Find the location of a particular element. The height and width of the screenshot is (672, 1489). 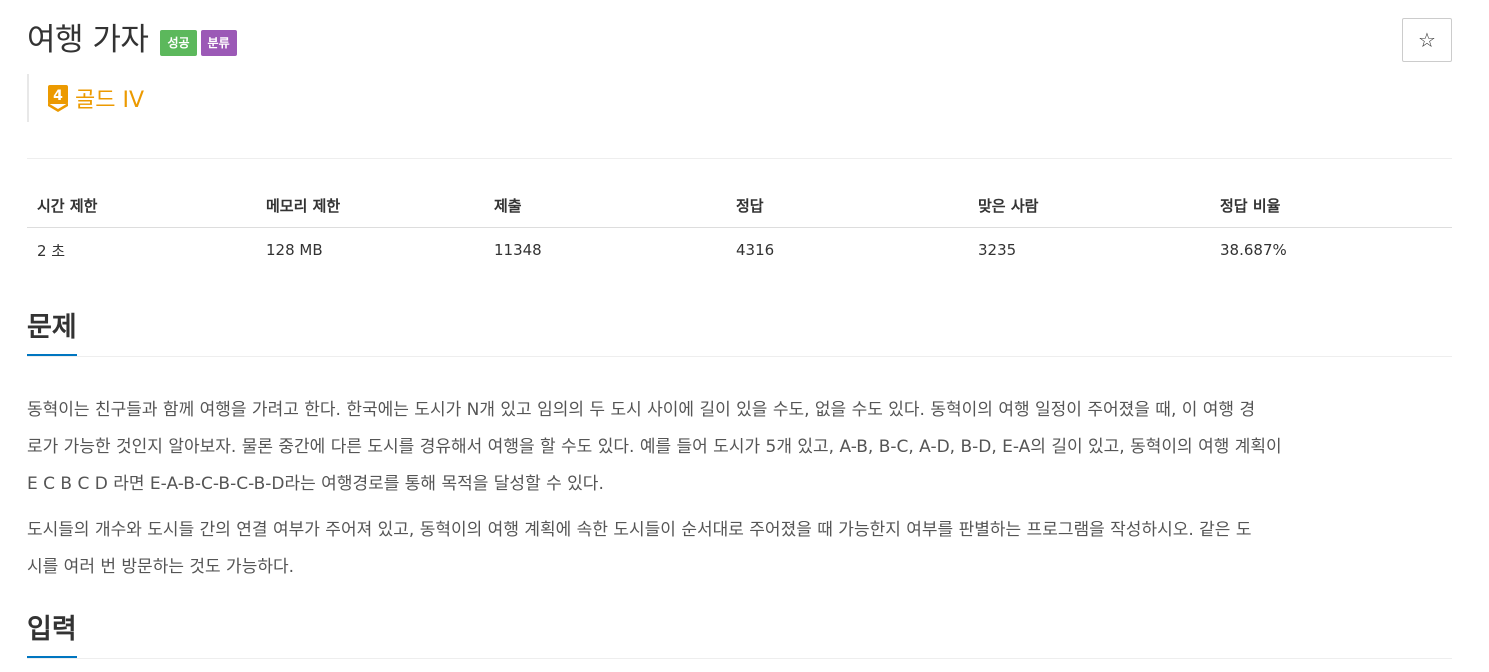

input-section-header: 입력 is located at coordinates (739, 636).